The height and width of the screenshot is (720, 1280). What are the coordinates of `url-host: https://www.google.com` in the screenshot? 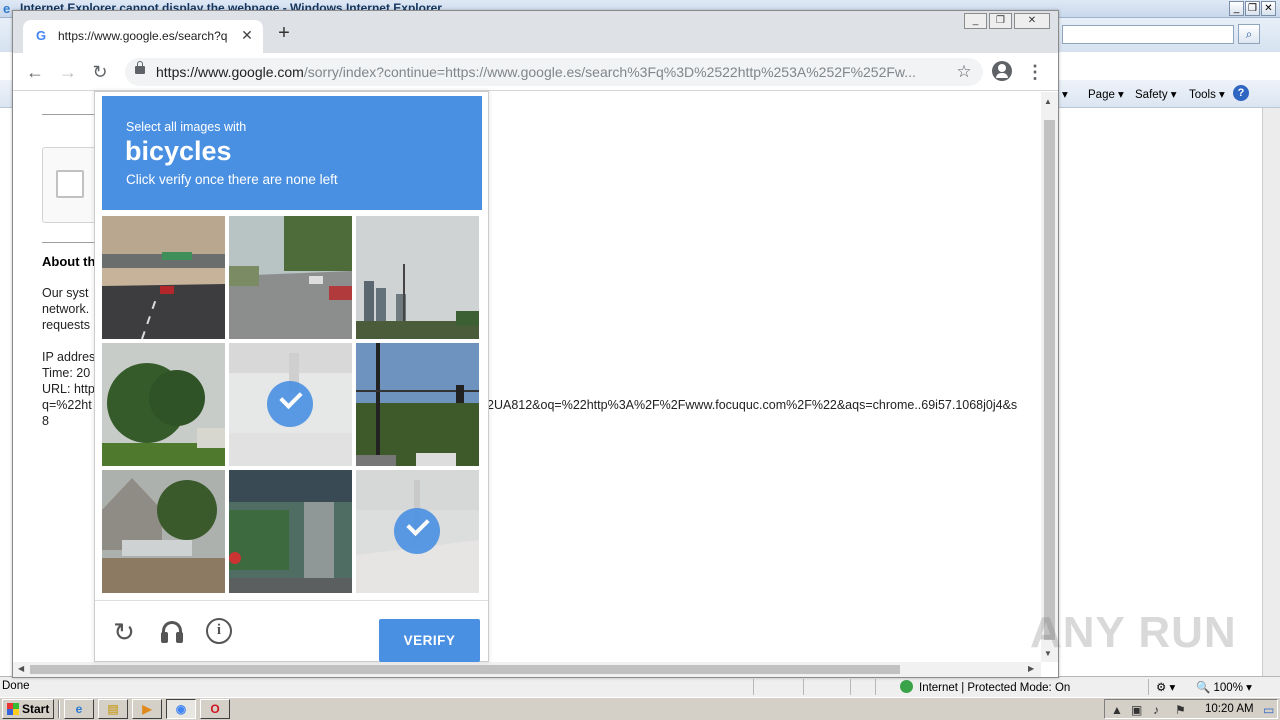 It's located at (230, 72).